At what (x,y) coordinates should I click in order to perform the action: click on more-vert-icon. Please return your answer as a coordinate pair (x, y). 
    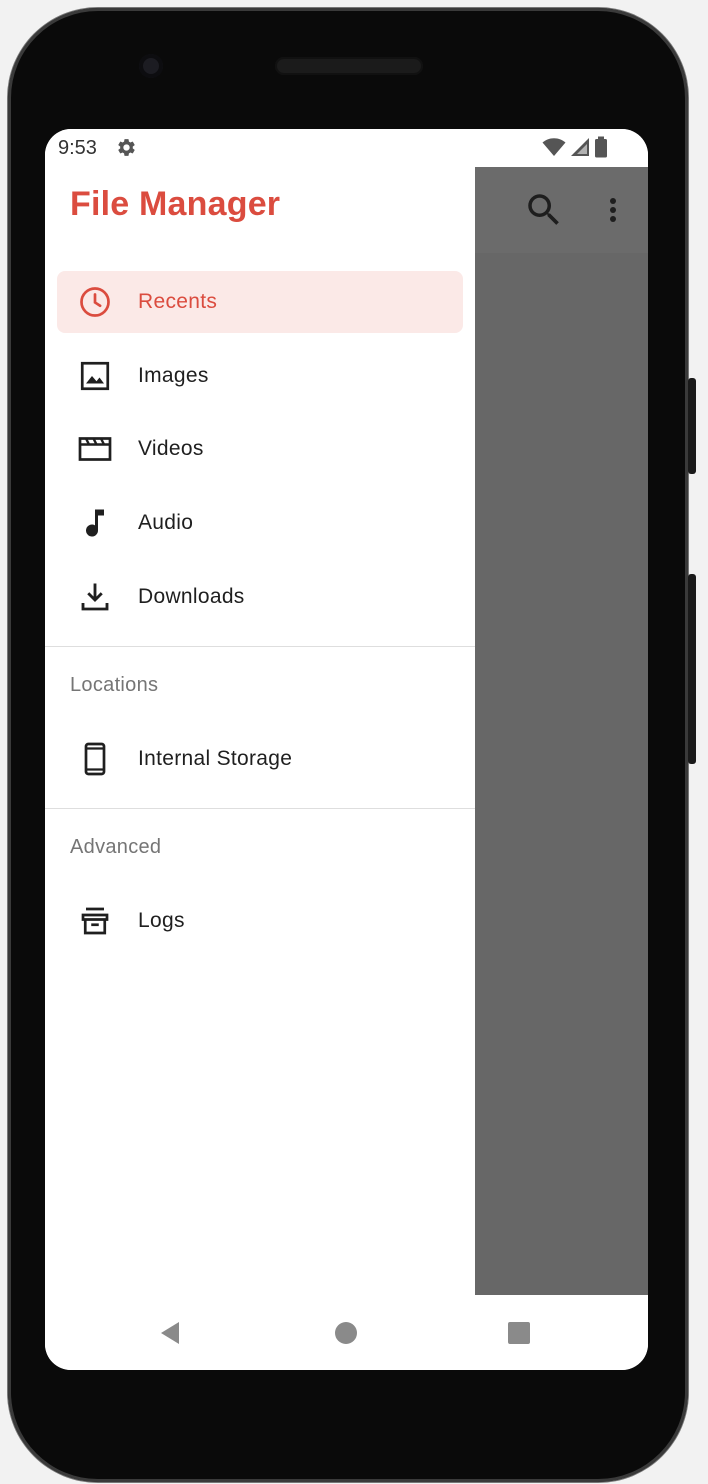
    Looking at the image, I should click on (613, 210).